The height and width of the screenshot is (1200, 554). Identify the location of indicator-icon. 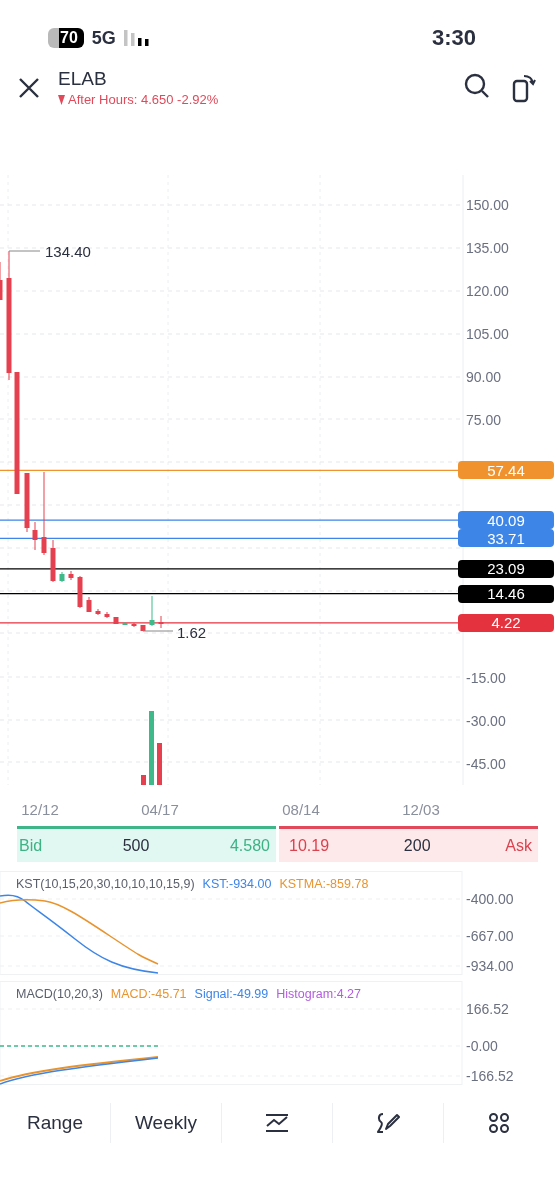
(277, 1122).